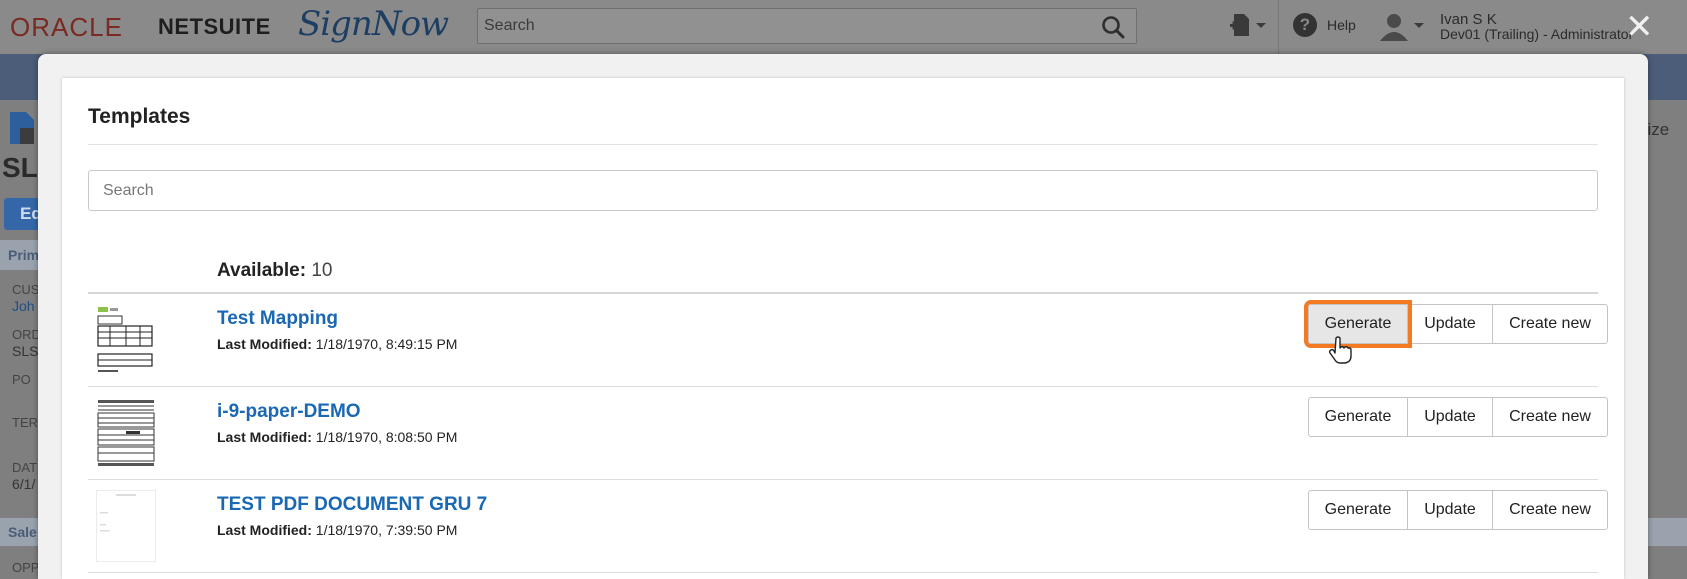 The width and height of the screenshot is (1687, 579). I want to click on available-label: Available:, so click(262, 270).